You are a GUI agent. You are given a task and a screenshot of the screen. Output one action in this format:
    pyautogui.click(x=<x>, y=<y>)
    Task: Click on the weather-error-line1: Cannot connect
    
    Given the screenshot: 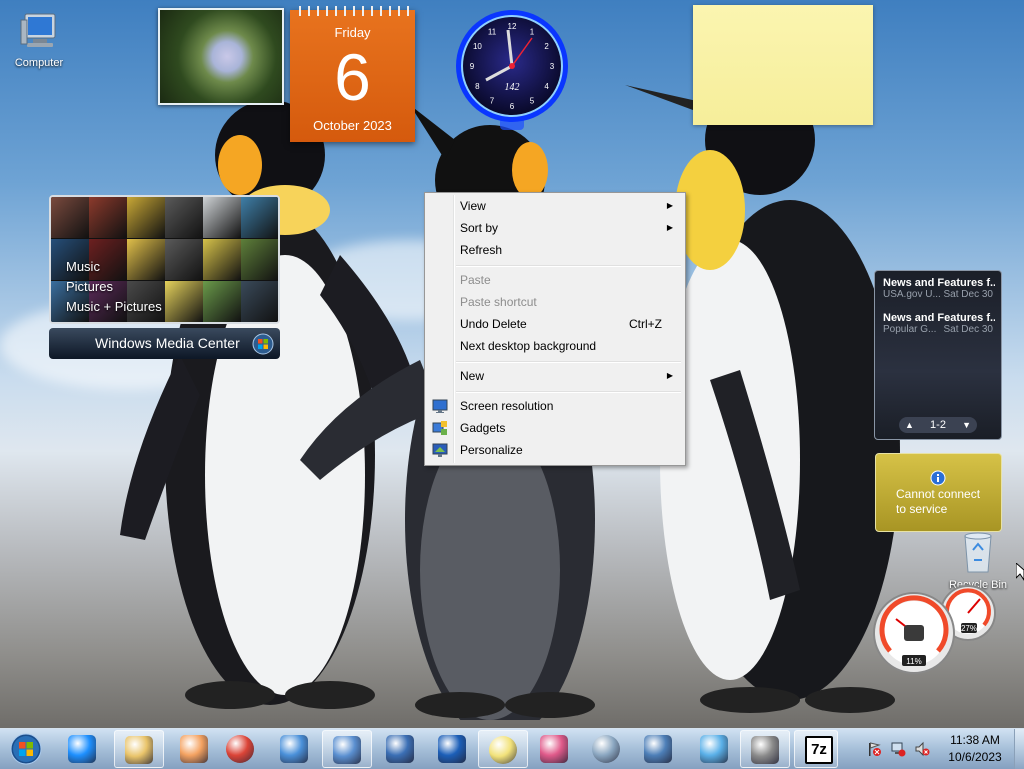 What is the action you would take?
    pyautogui.click(x=938, y=494)
    